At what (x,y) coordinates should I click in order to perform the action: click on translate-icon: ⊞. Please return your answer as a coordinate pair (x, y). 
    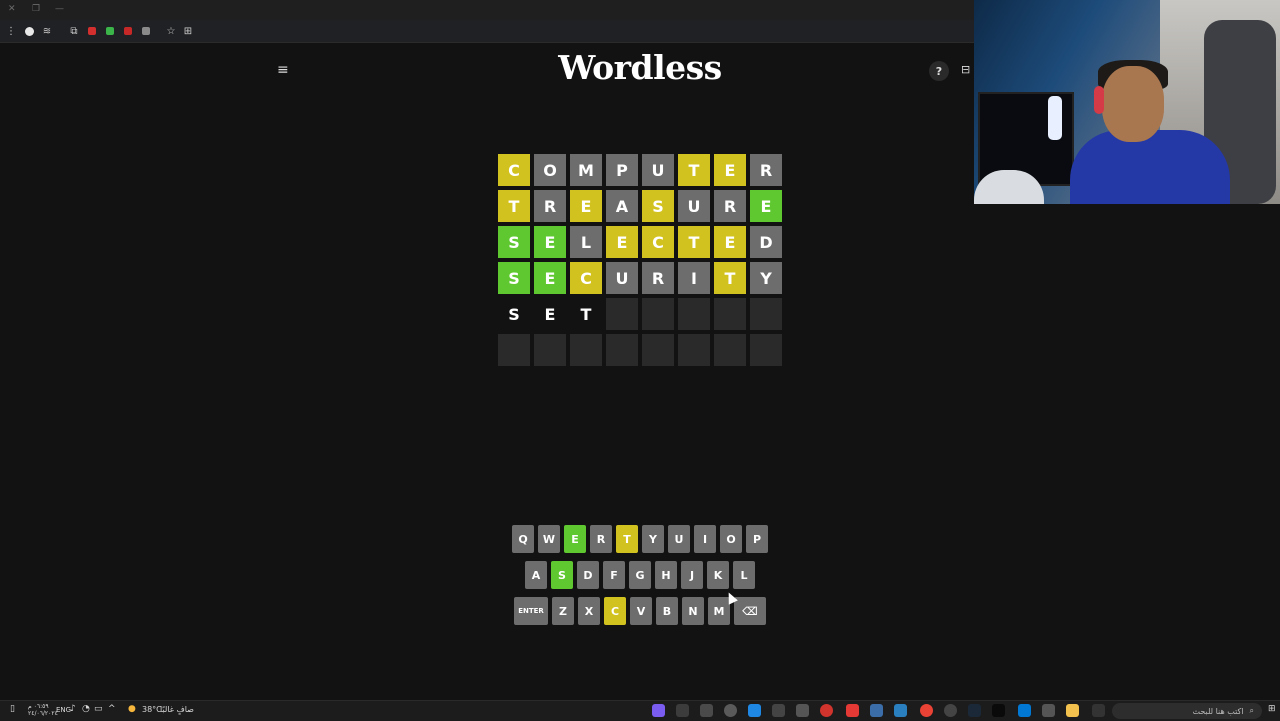
    Looking at the image, I should click on (188, 31).